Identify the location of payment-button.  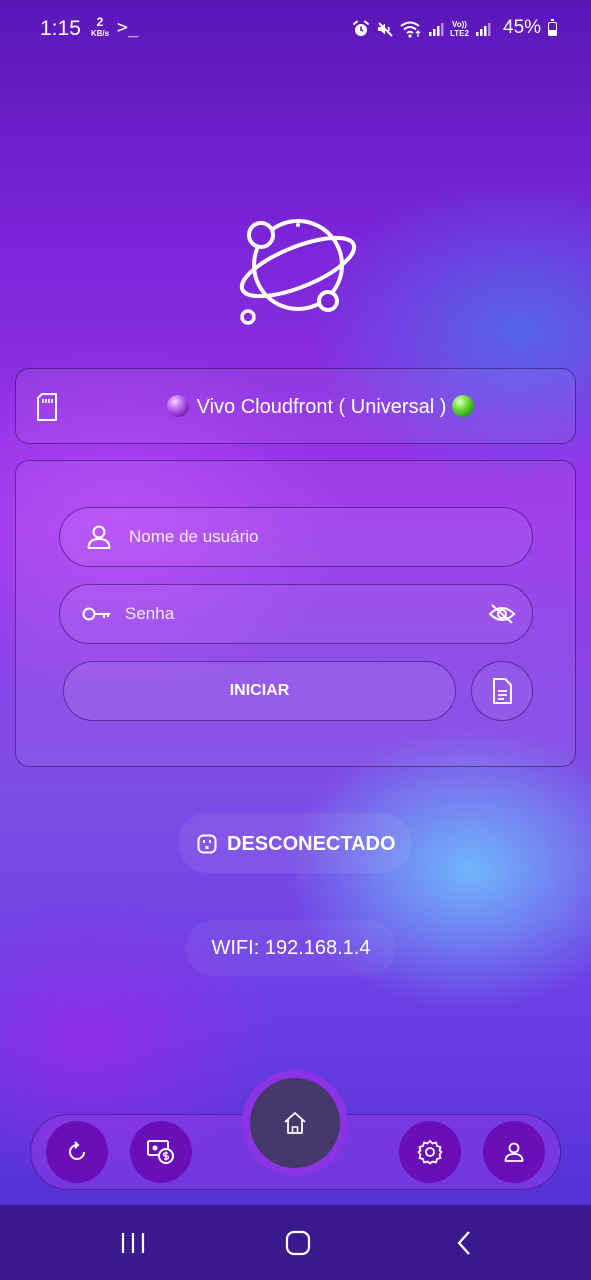
(161, 1152).